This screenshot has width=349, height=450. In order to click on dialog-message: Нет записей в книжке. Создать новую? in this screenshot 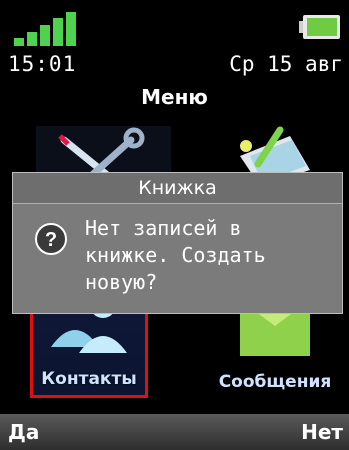, I will do `click(175, 255)`.